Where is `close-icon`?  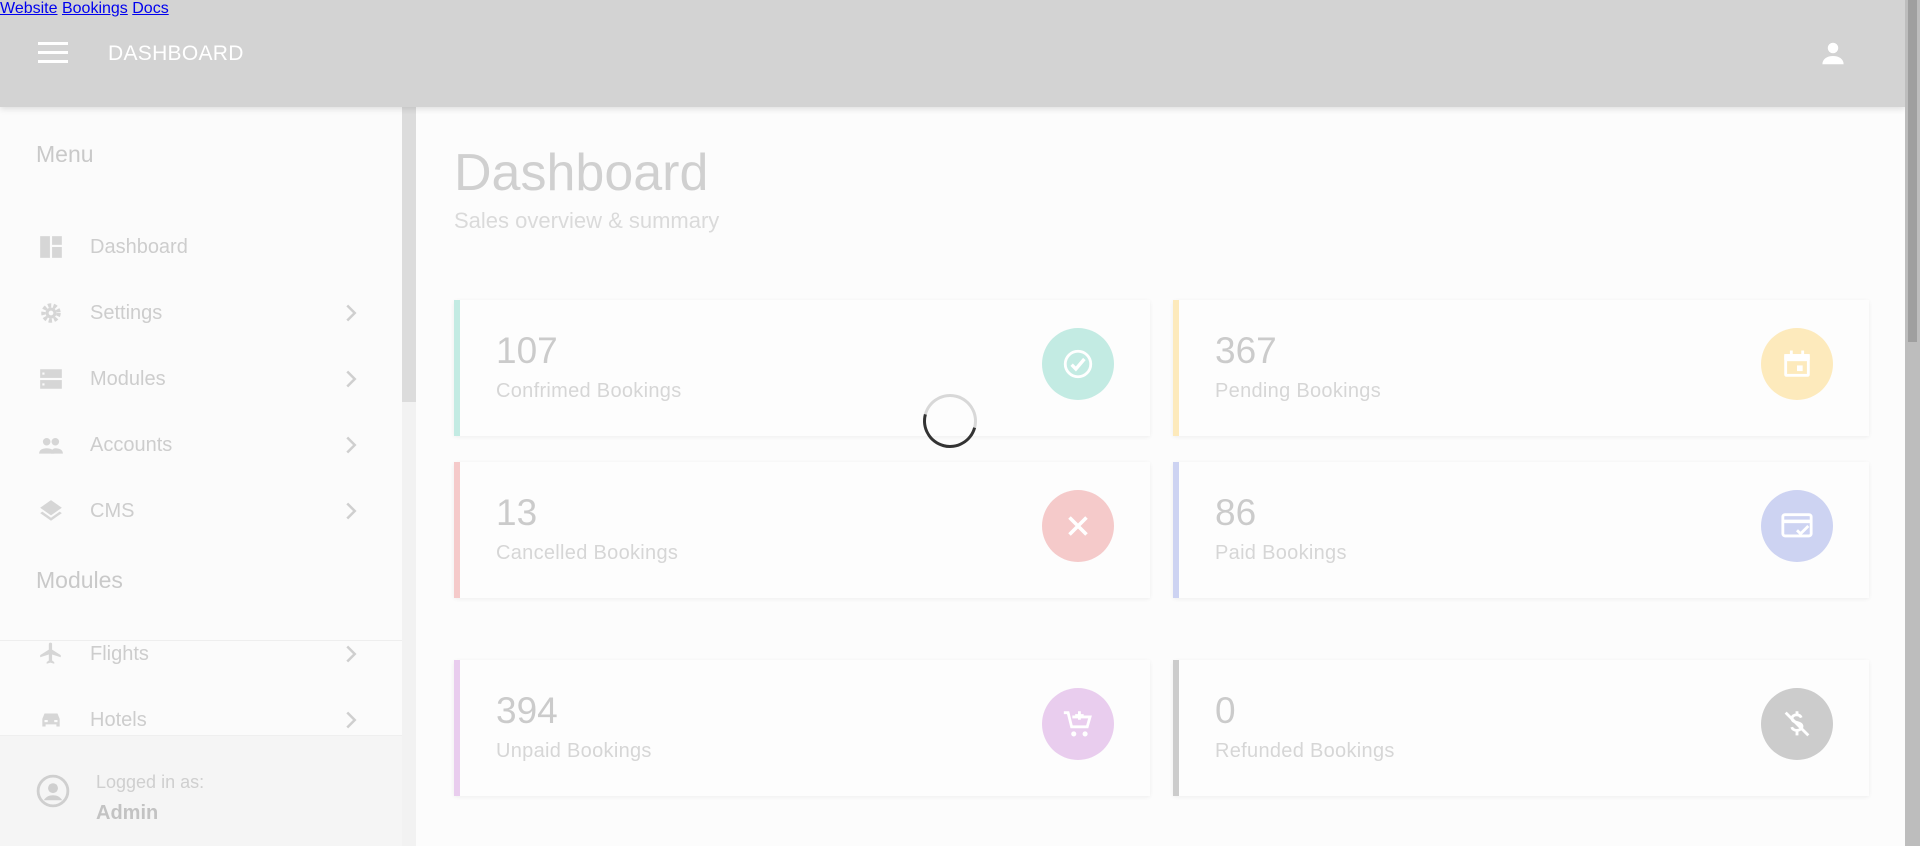
close-icon is located at coordinates (1078, 526).